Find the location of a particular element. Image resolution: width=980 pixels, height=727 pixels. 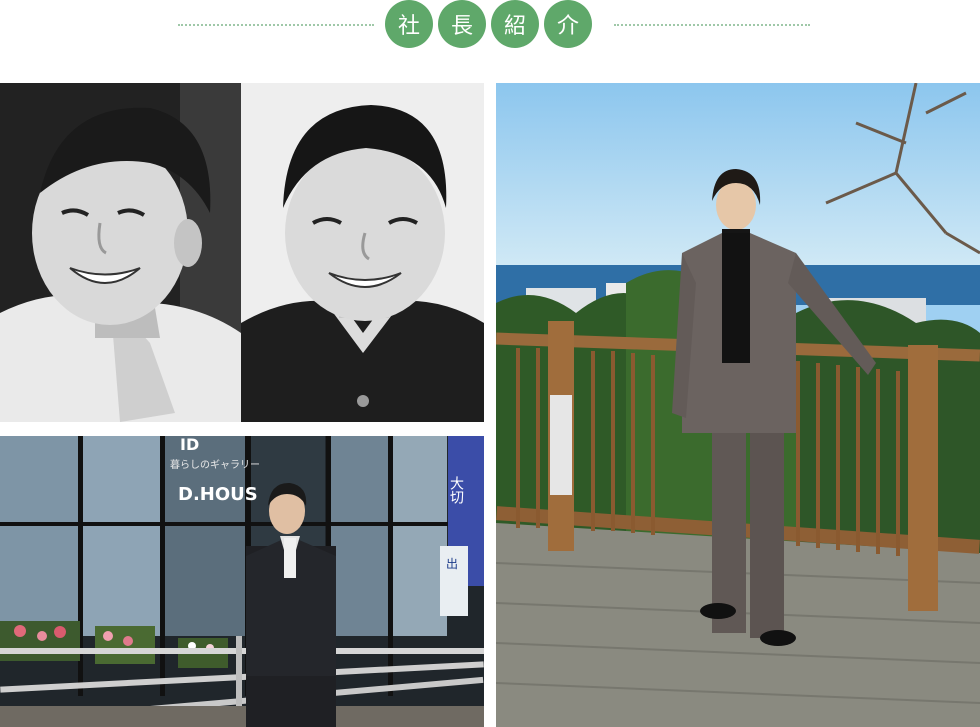

store-sign-large: D.HOUS is located at coordinates (218, 494).